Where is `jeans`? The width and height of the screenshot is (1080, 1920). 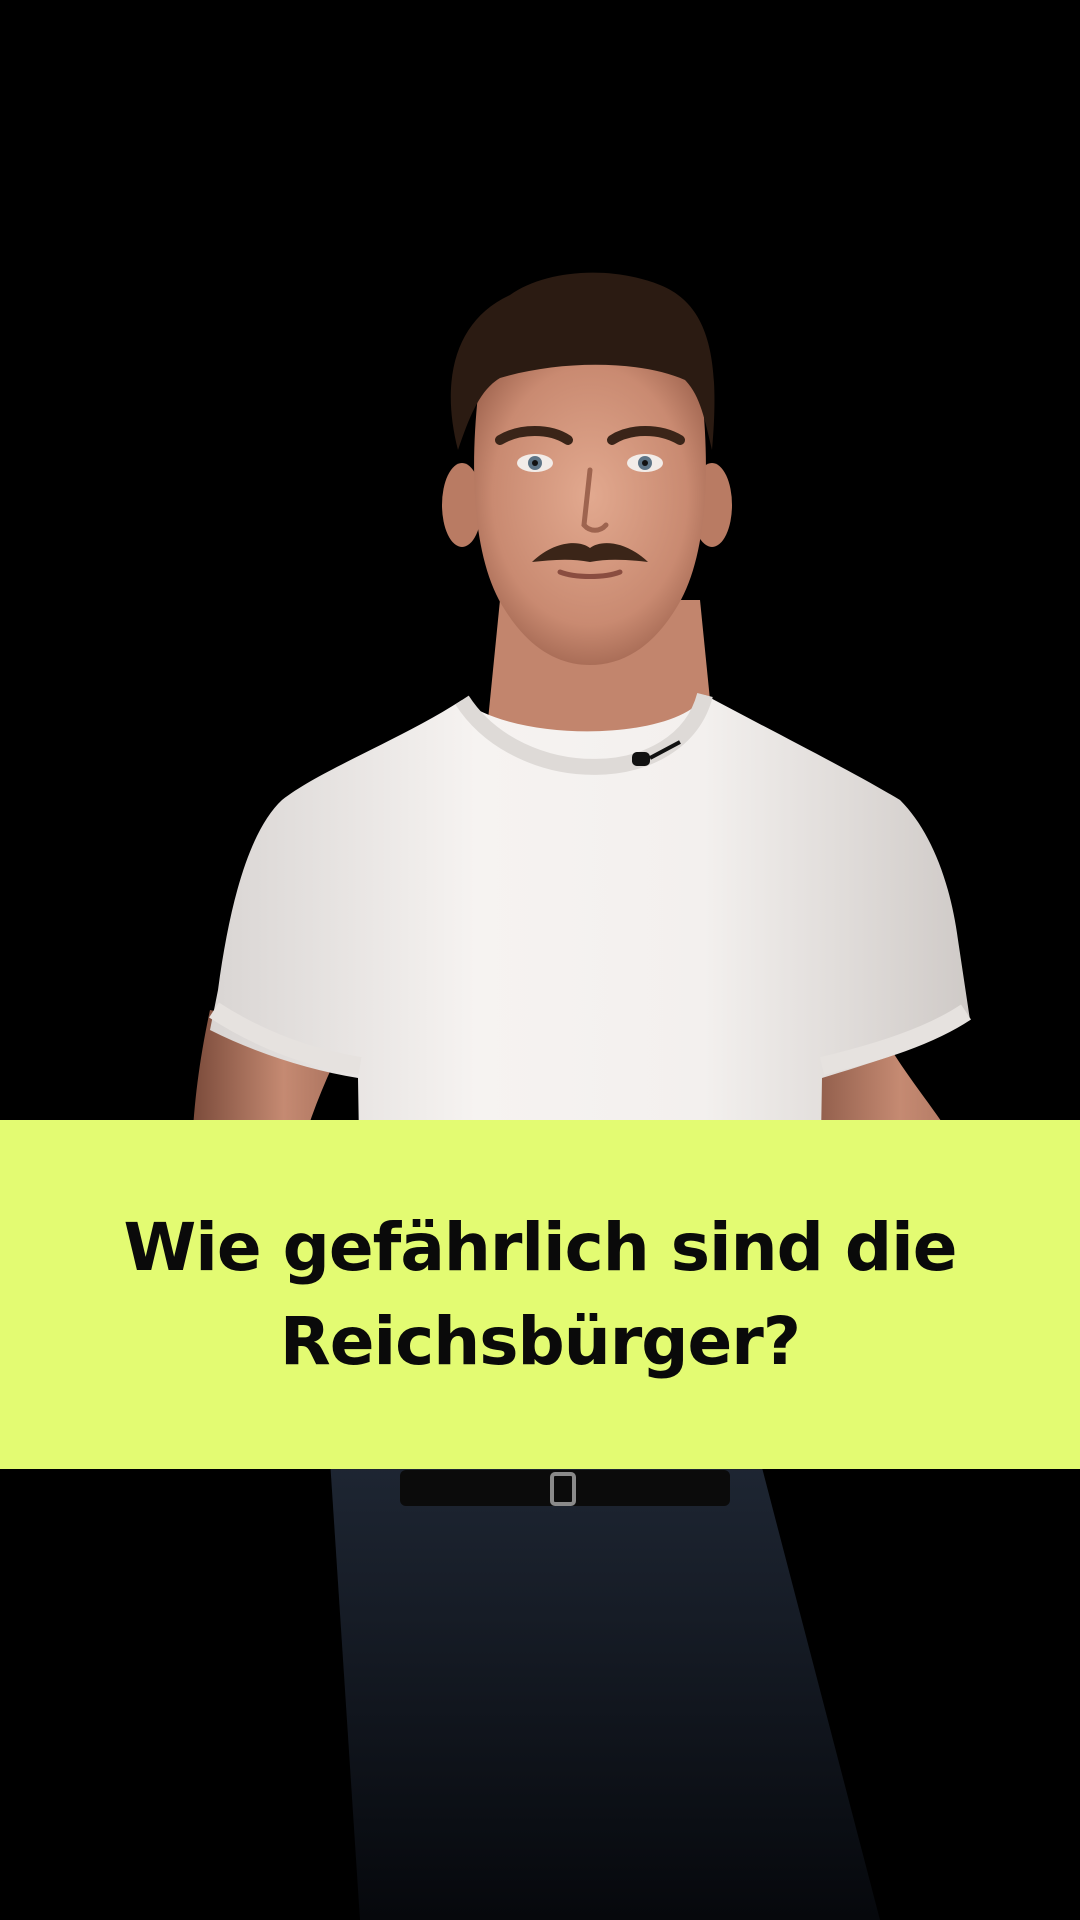
jeans is located at coordinates (605, 1690).